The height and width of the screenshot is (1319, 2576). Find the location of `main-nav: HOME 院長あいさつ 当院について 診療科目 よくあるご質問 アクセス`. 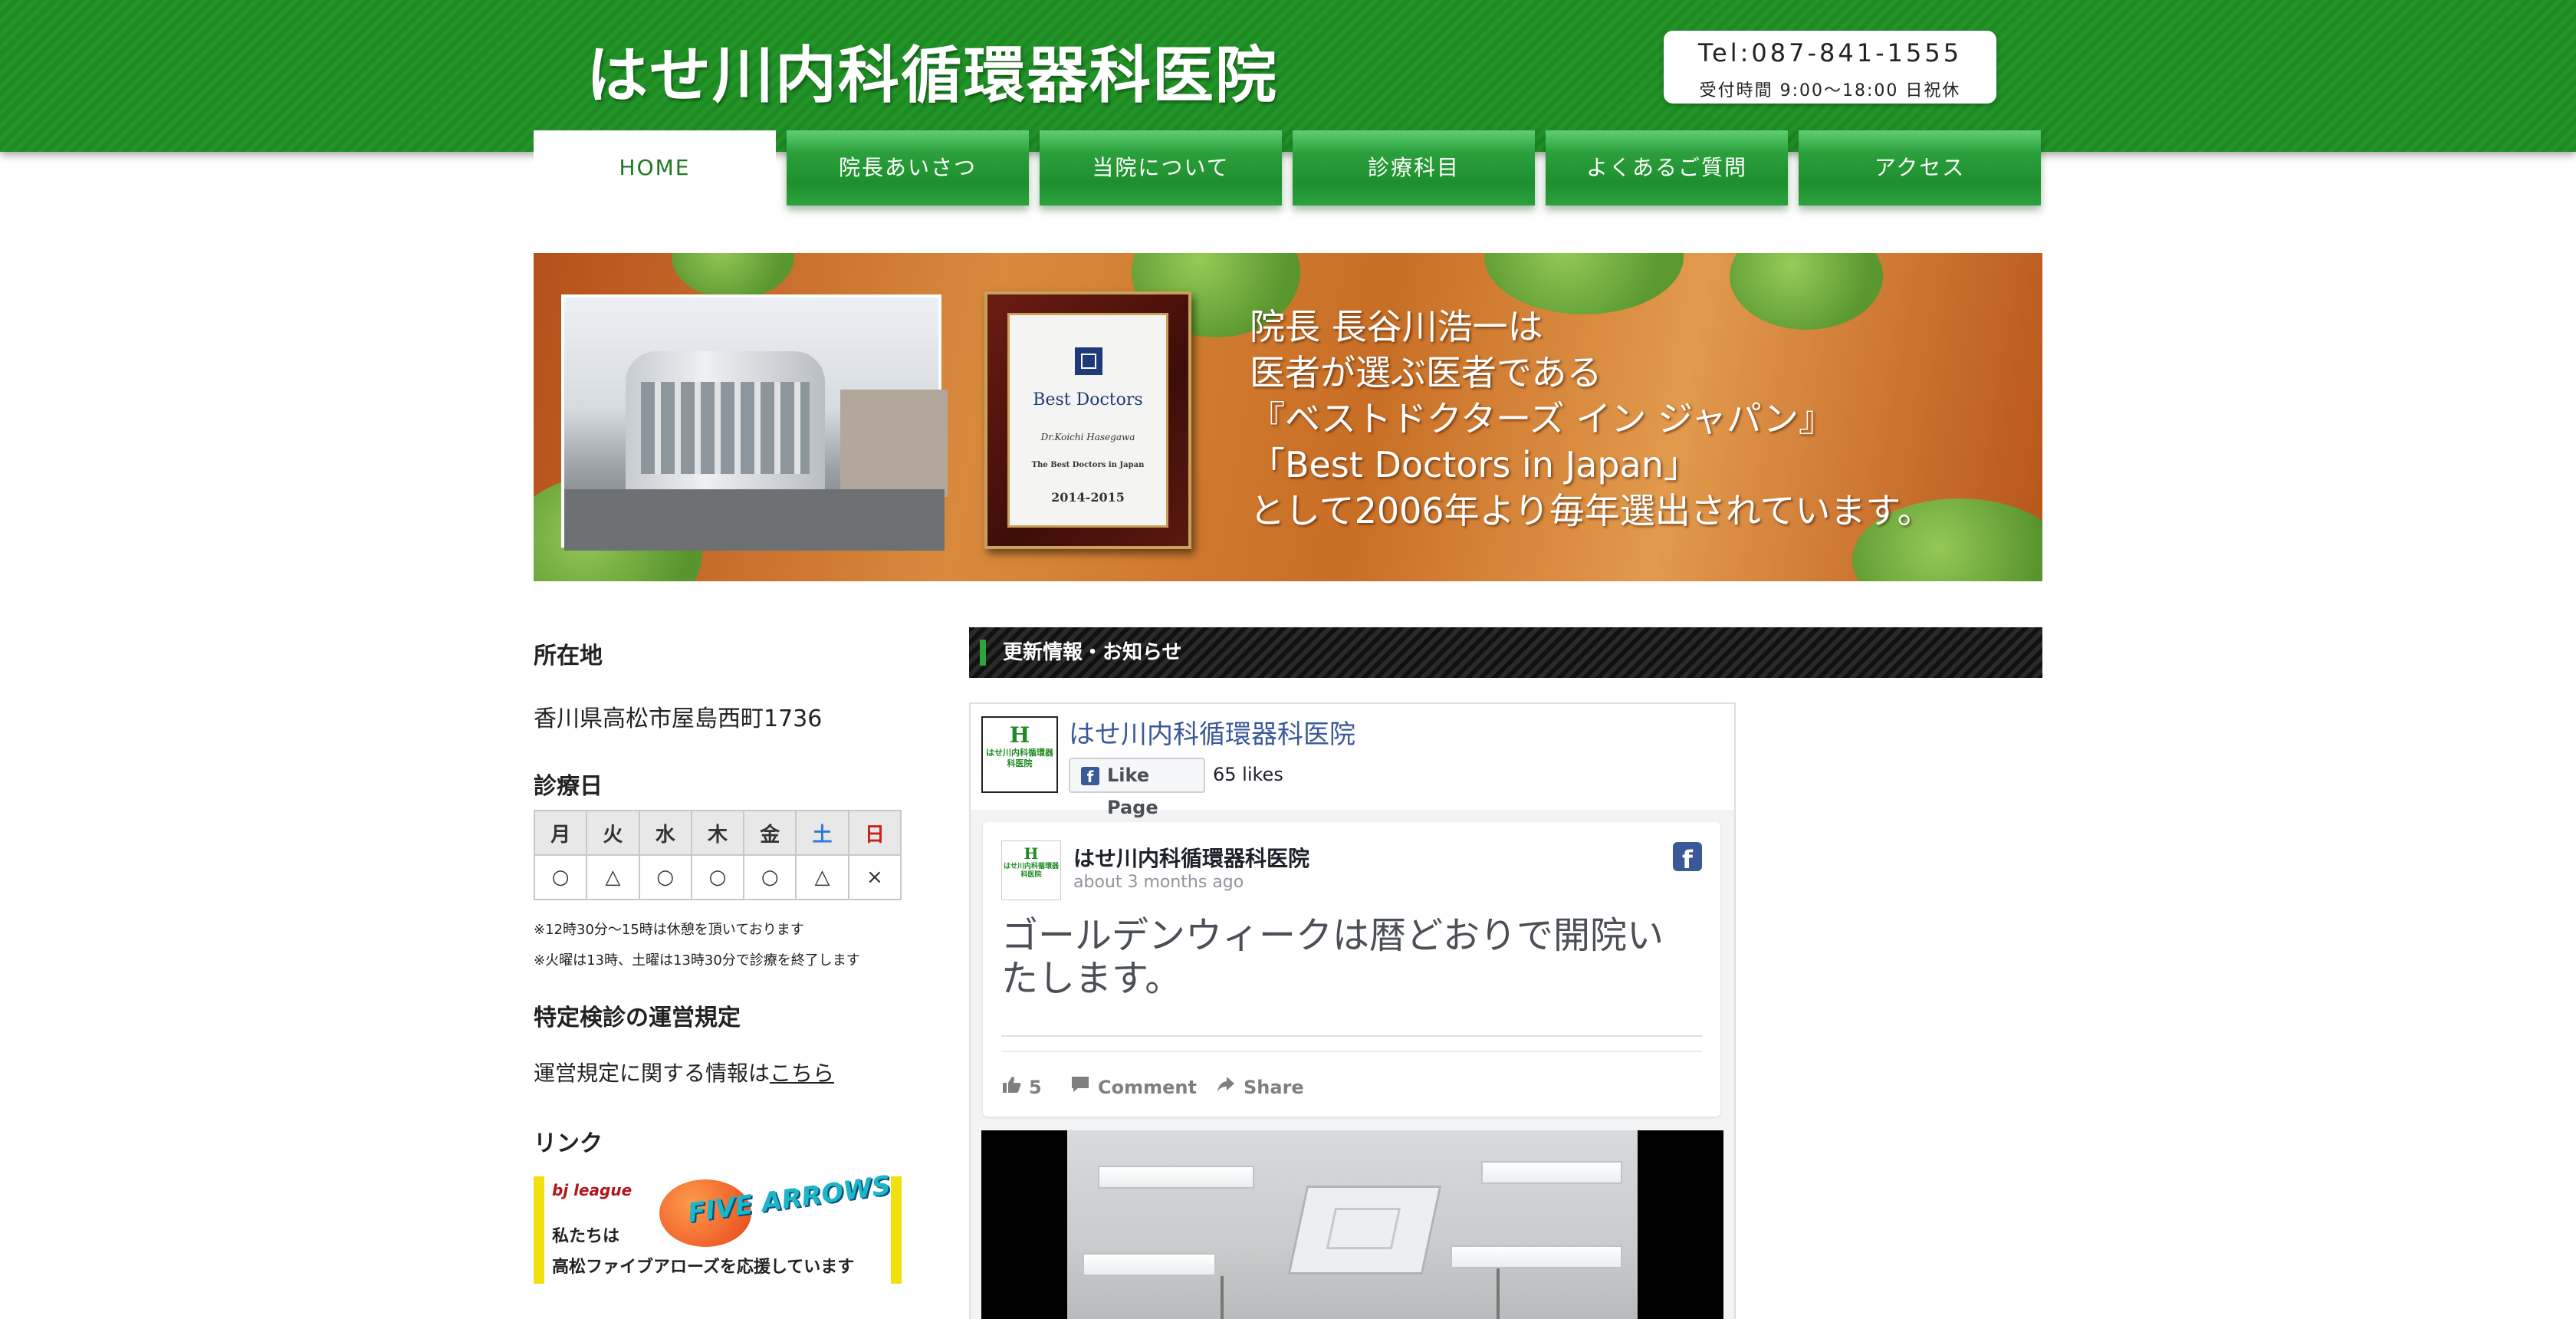

main-nav: HOME 院長あいさつ 当院について 診療科目 よくあるご質問 アクセス is located at coordinates (1288, 169).